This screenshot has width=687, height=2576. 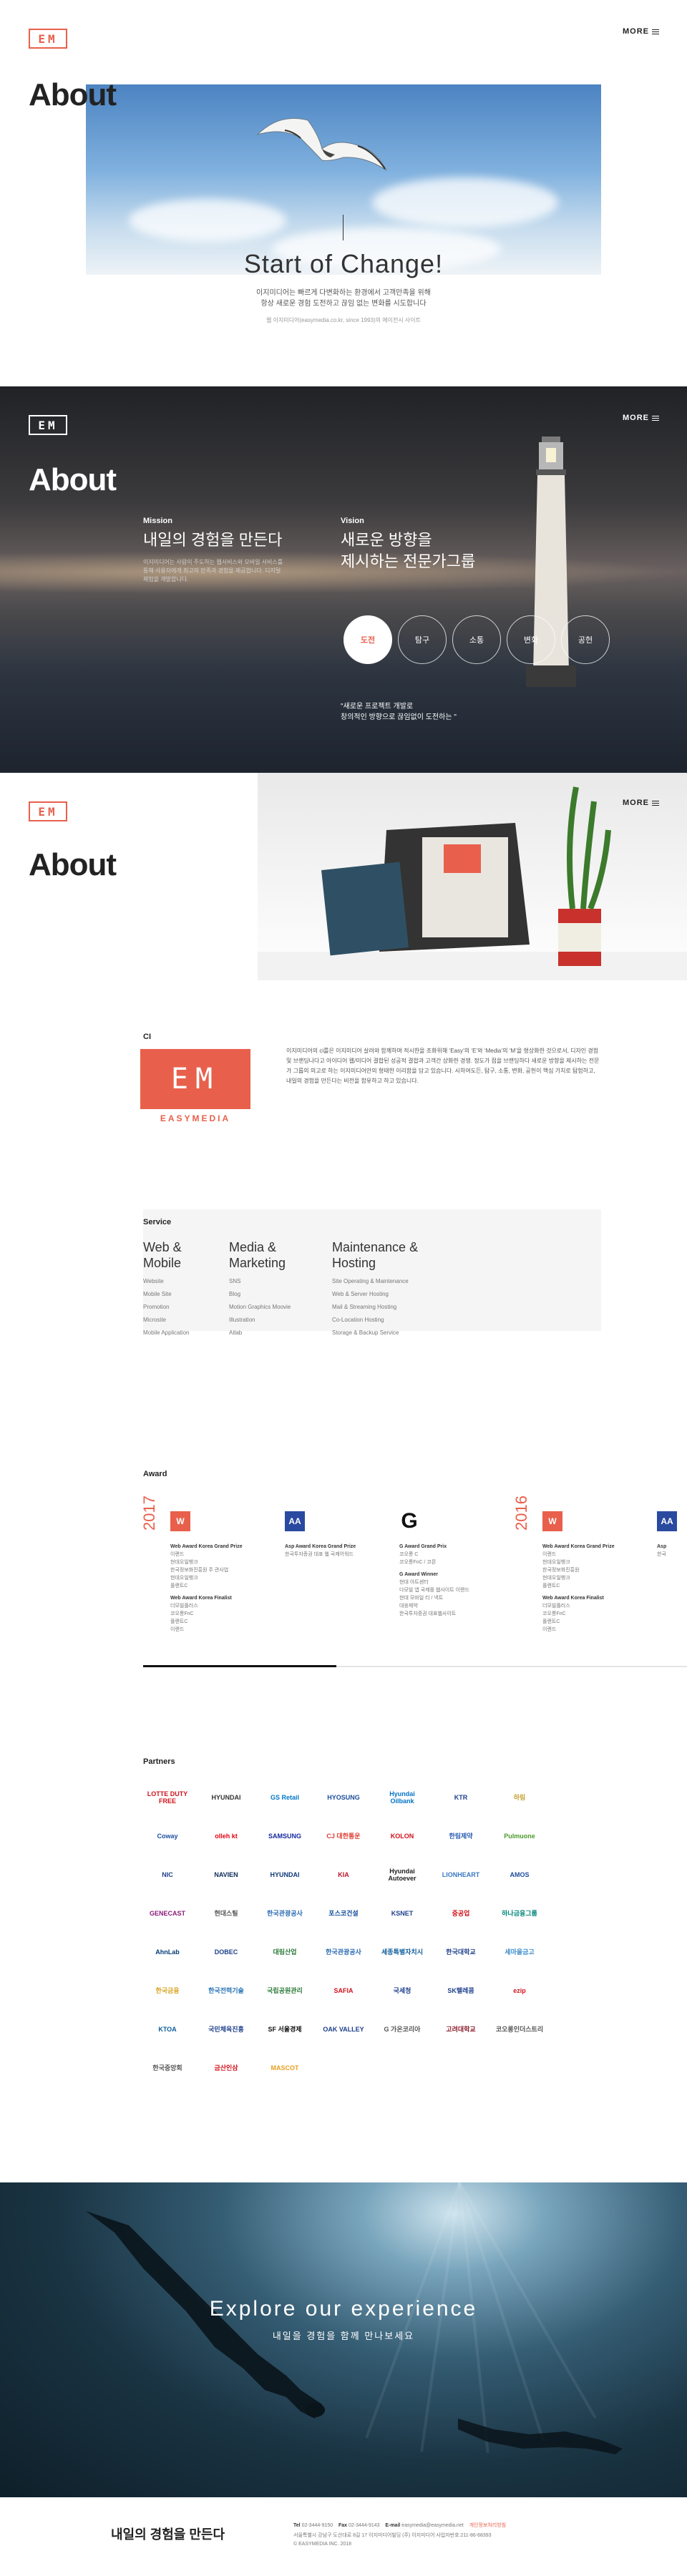 What do you see at coordinates (408, 550) in the screenshot?
I see `vision-title: 새로운 방향을 제시하는 전문가그룹` at bounding box center [408, 550].